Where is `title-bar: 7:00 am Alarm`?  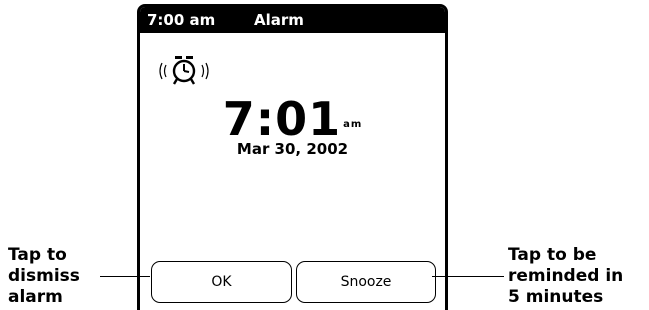
title-bar: 7:00 am Alarm is located at coordinates (292, 20).